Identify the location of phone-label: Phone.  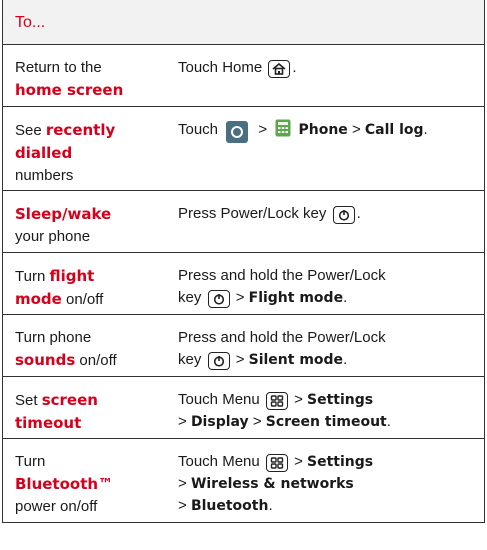
(323, 130).